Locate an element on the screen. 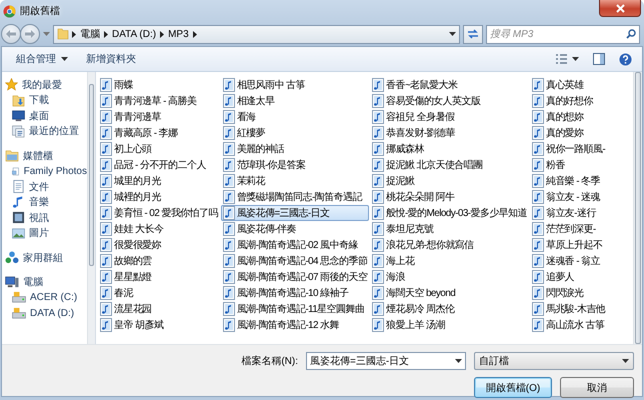 Image resolution: width=644 pixels, height=400 pixels. file-item: 美麗的神話 is located at coordinates (295, 149).